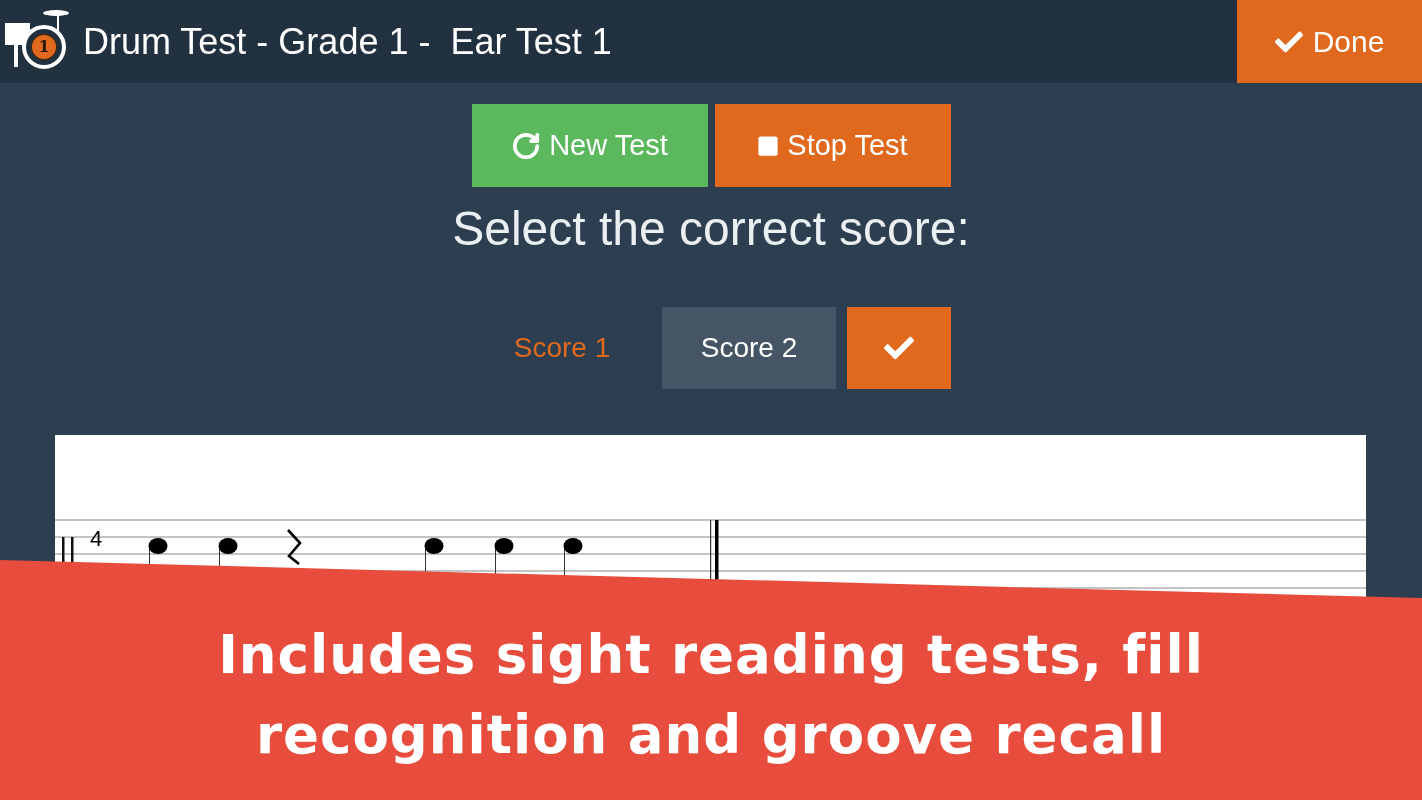 This screenshot has height=800, width=1422. Describe the element at coordinates (526, 145) in the screenshot. I see `refresh-icon` at that location.